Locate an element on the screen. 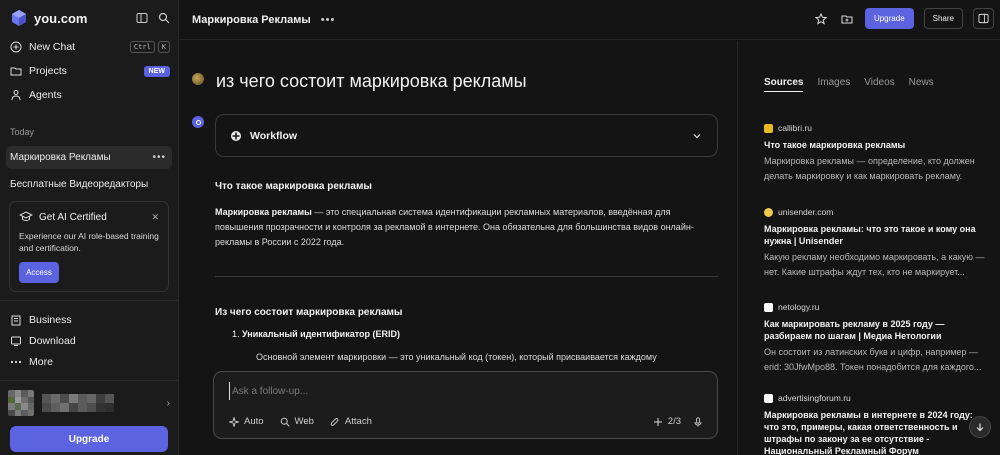 Image resolution: width=1000 pixels, height=455 pixels. brand-name: you.com is located at coordinates (61, 18).